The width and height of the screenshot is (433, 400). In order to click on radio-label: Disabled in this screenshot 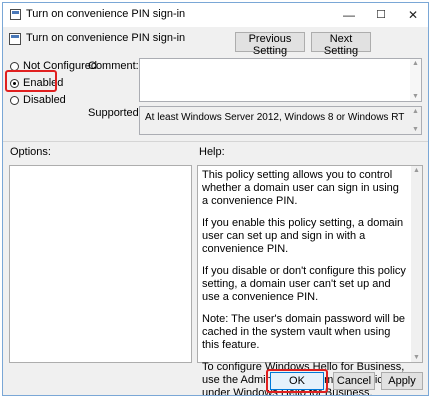, I will do `click(44, 100)`.